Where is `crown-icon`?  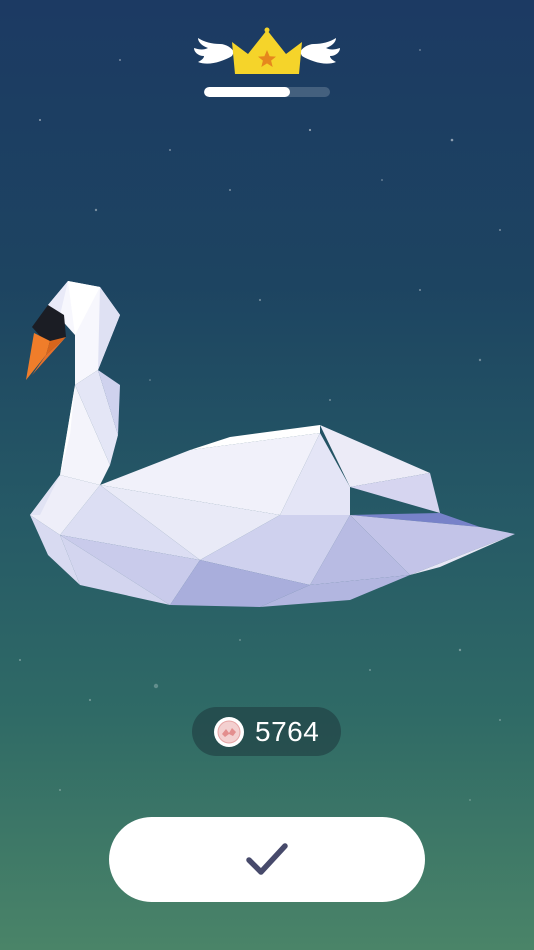 crown-icon is located at coordinates (267, 50).